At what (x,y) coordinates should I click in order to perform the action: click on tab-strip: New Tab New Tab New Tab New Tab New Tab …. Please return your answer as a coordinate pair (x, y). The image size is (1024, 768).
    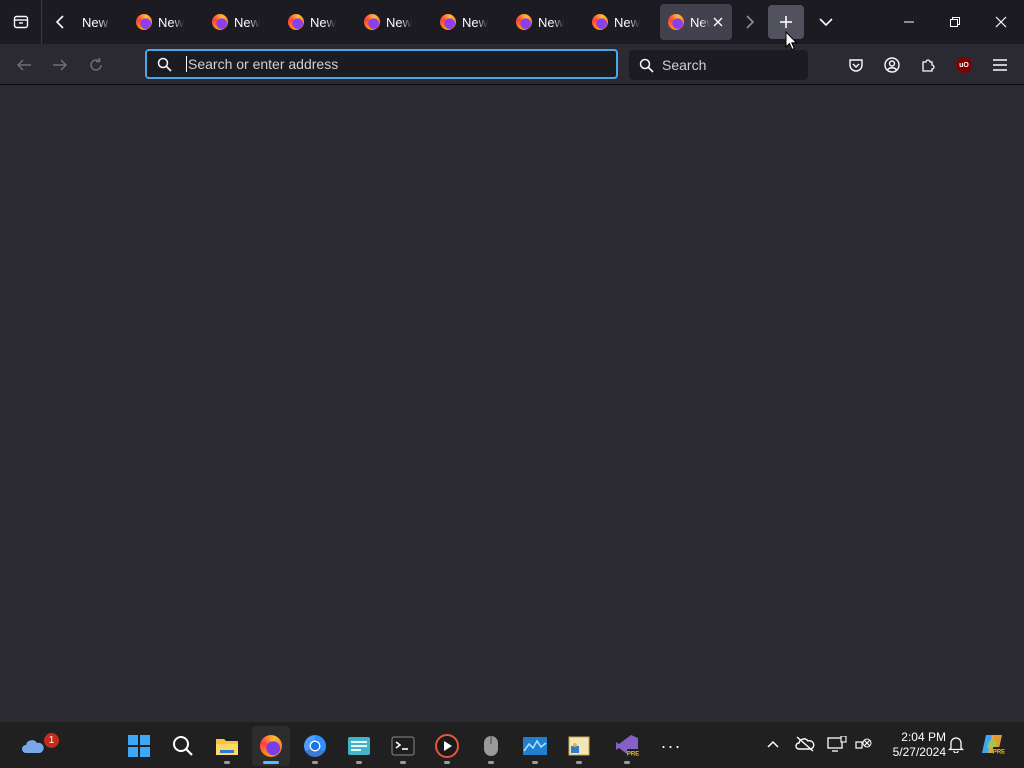
    Looking at the image, I should click on (512, 22).